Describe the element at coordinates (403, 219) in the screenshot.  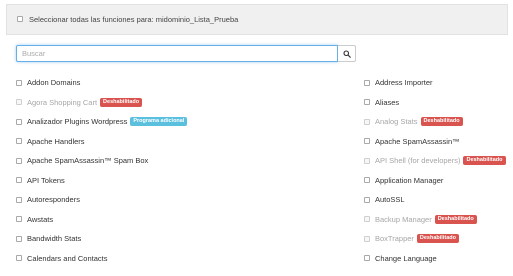
I see `feature-label: Backup Manager` at that location.